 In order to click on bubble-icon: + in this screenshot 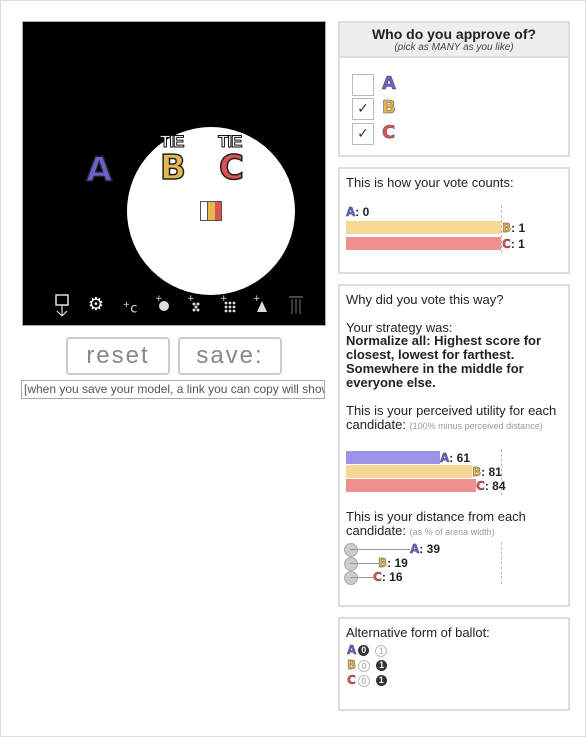, I will do `click(163, 306)`.